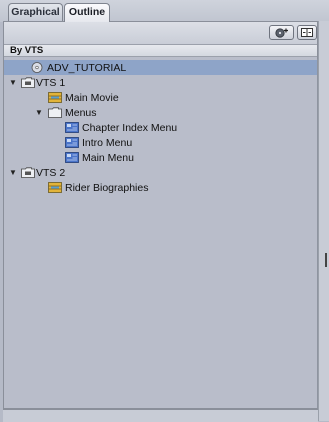  What do you see at coordinates (164, 11) in the screenshot?
I see `tab-bar: Graphical Outline` at bounding box center [164, 11].